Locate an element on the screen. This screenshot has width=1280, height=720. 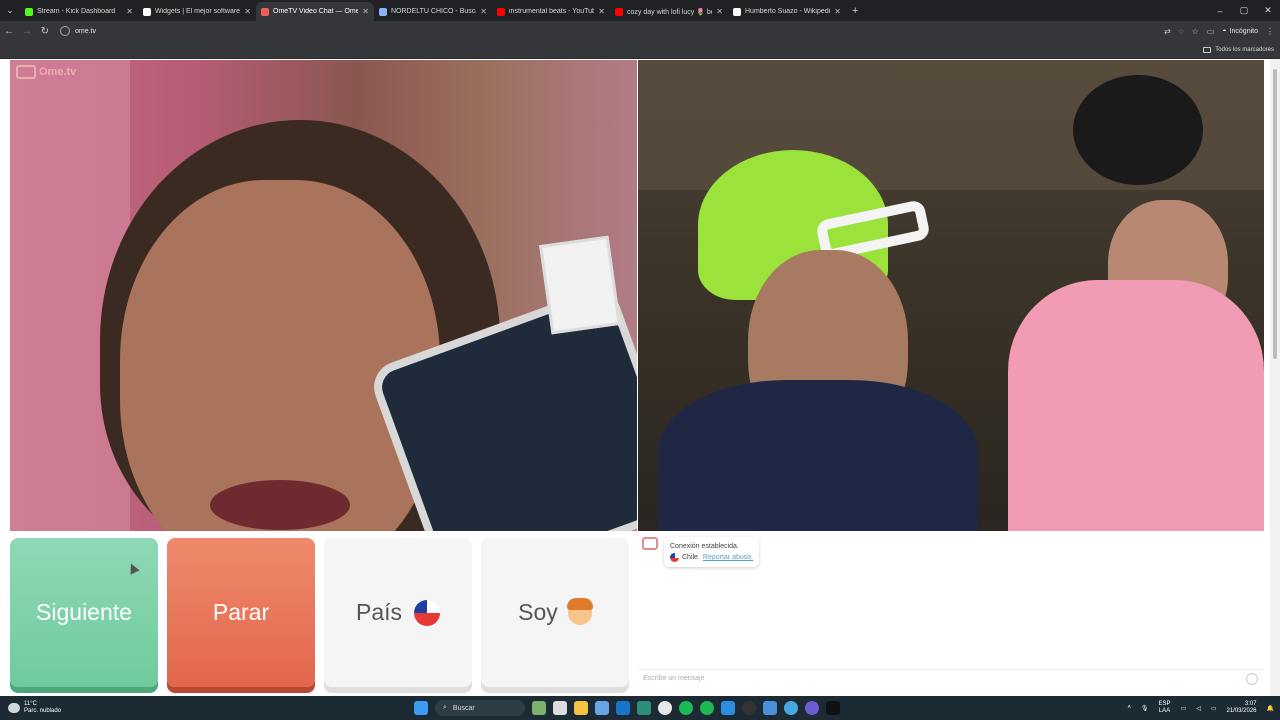
window-controls: – ▢ ✕ is located at coordinates (1244, 10).